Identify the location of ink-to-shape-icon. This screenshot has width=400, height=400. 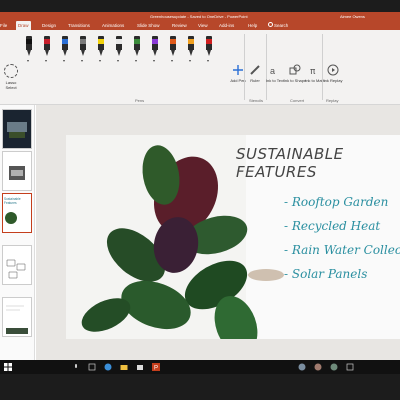
(295, 69).